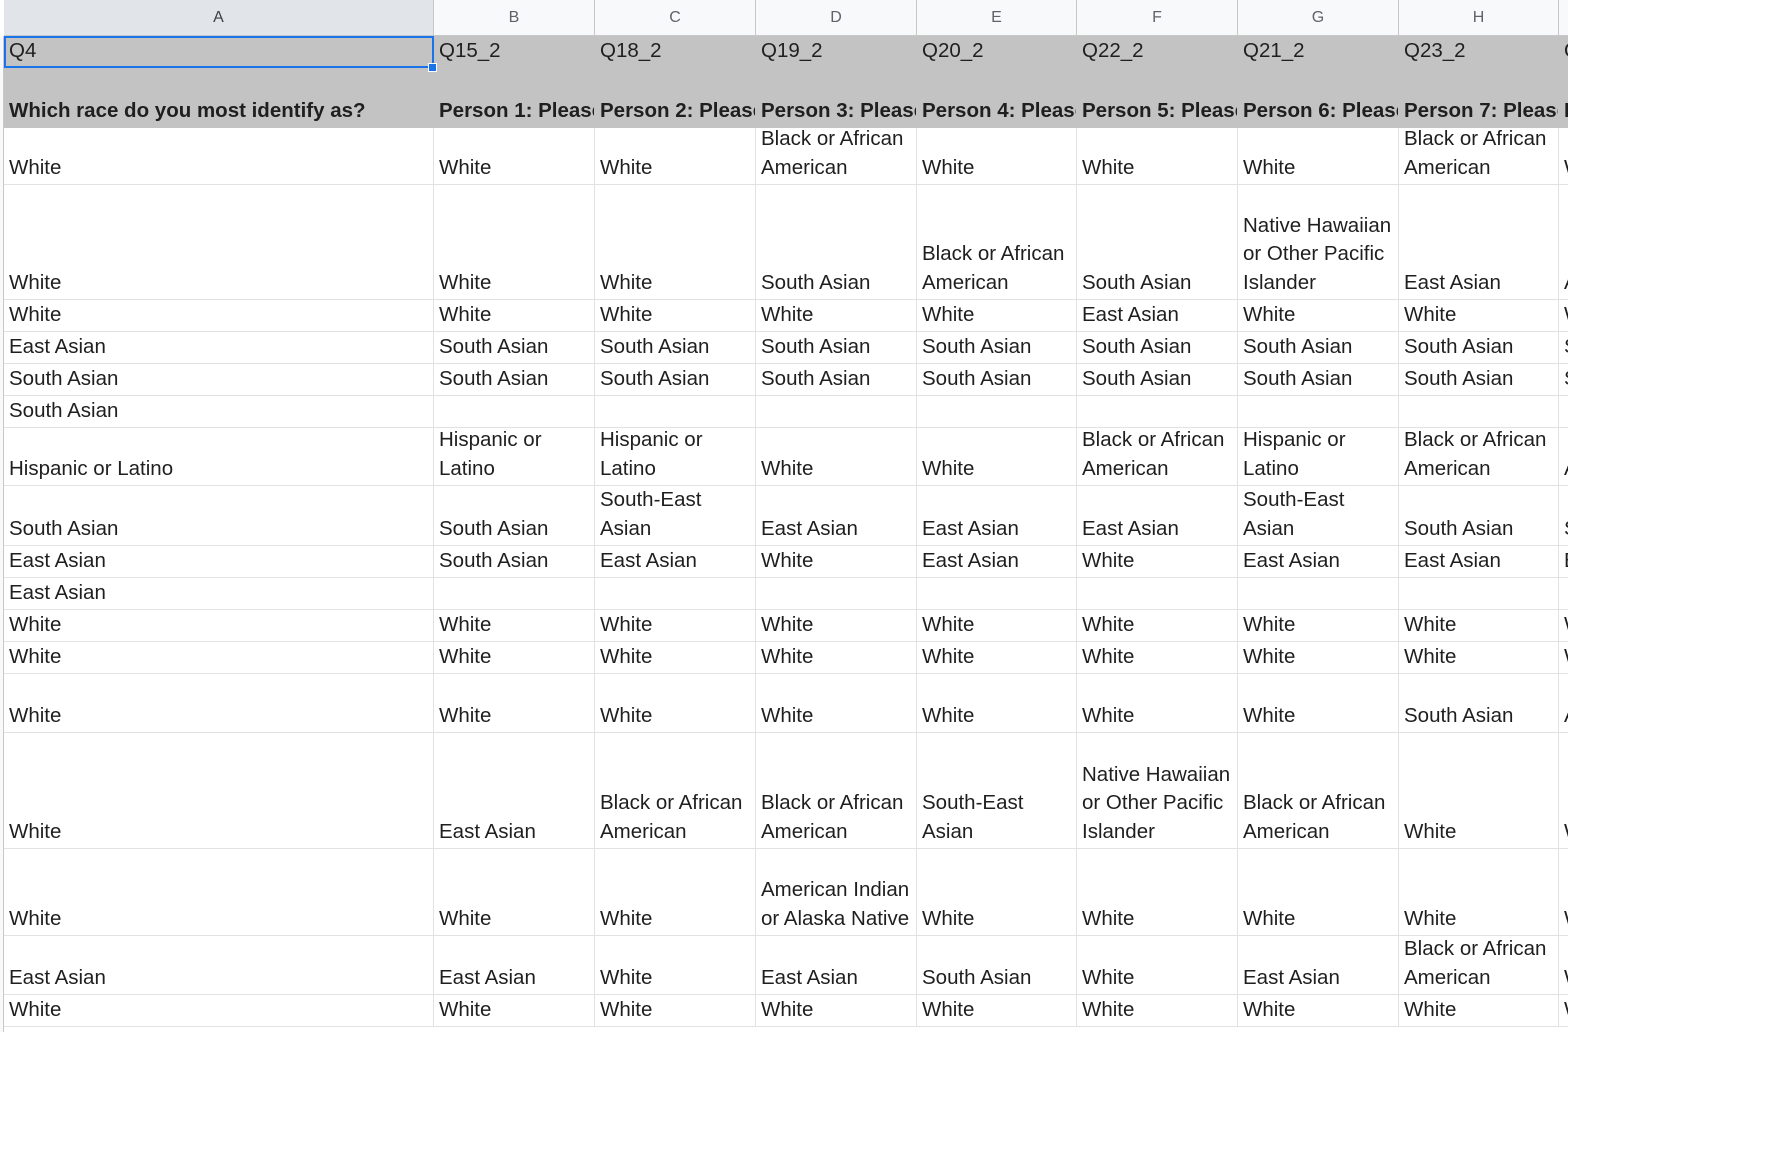  I want to click on cell-e4: Black or African American, so click(997, 242).